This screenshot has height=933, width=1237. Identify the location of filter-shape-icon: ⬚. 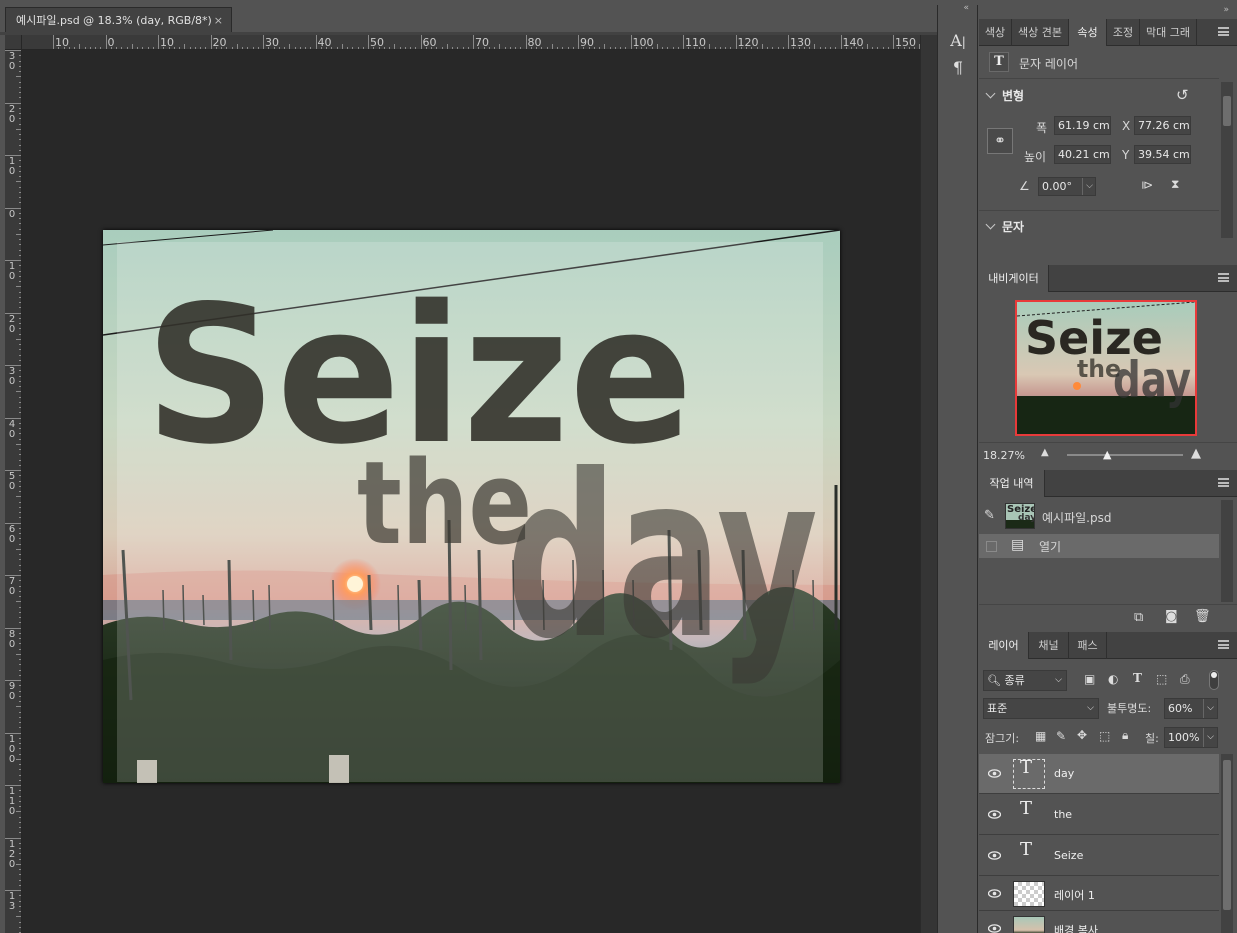
(1161, 679).